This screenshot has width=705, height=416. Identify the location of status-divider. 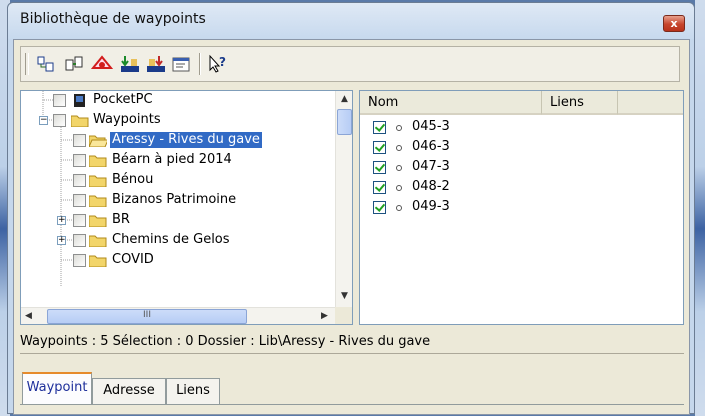
(352, 353).